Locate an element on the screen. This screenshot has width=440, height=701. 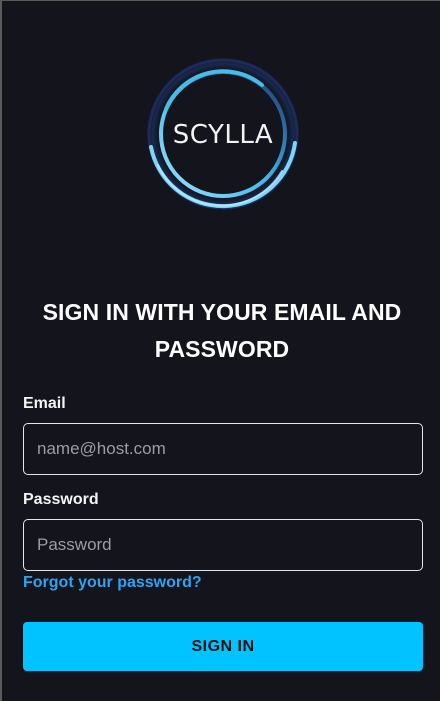
password-field is located at coordinates (223, 545).